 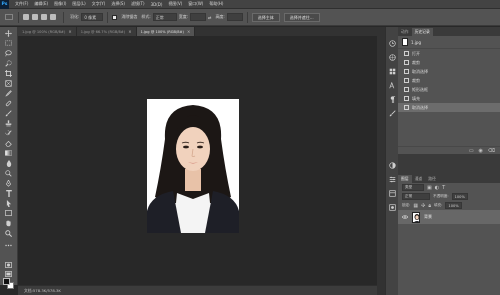 What do you see at coordinates (416, 98) in the screenshot?
I see `history-item-label: 填充` at bounding box center [416, 98].